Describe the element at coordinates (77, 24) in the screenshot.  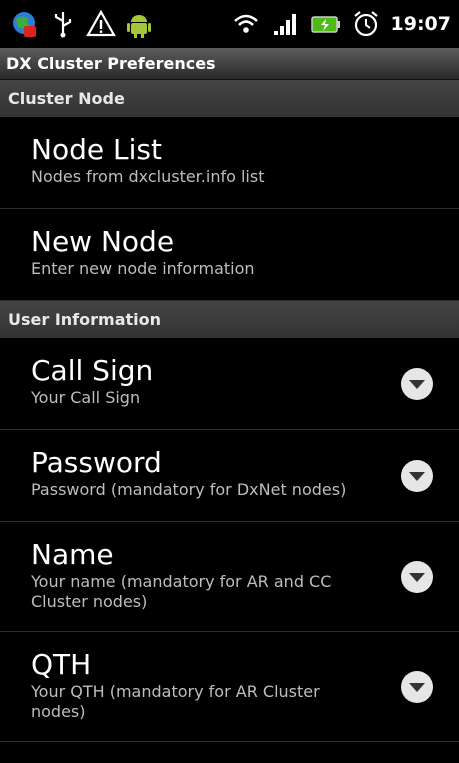
I see `notification-icons` at that location.